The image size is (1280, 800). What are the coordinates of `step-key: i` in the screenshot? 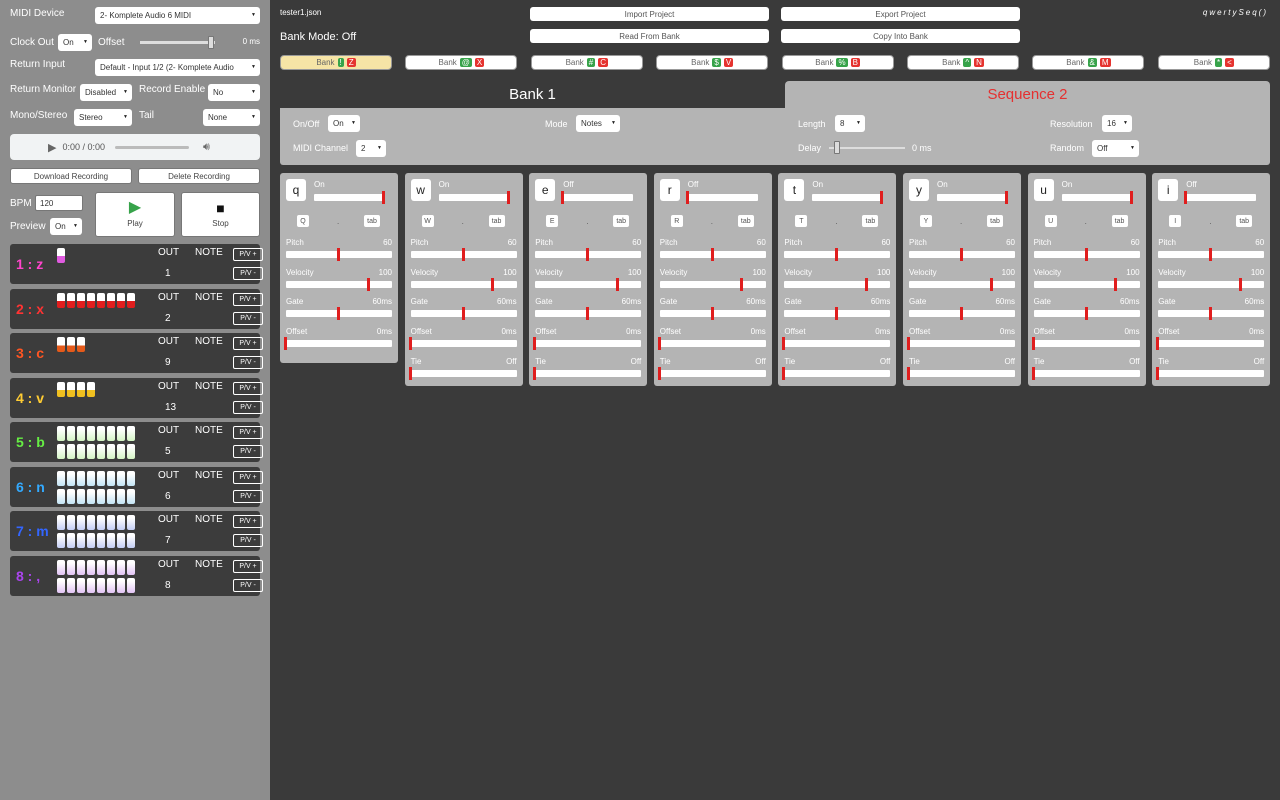 It's located at (1168, 190).